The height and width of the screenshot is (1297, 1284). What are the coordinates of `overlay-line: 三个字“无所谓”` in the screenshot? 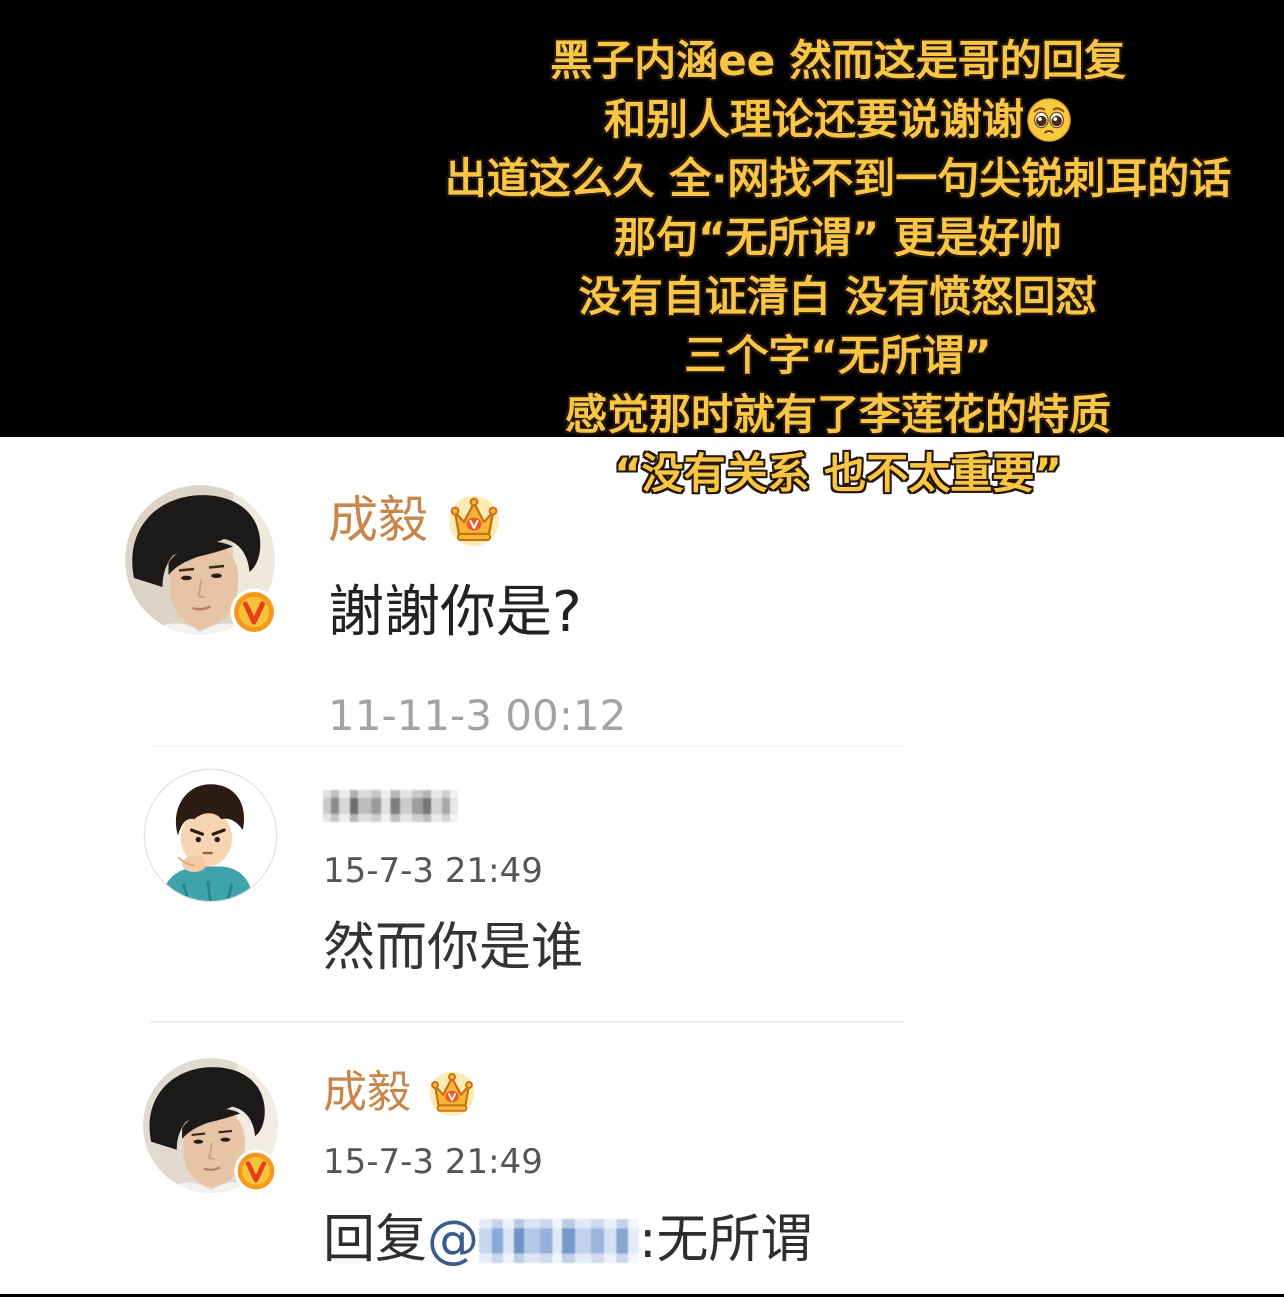 It's located at (838, 355).